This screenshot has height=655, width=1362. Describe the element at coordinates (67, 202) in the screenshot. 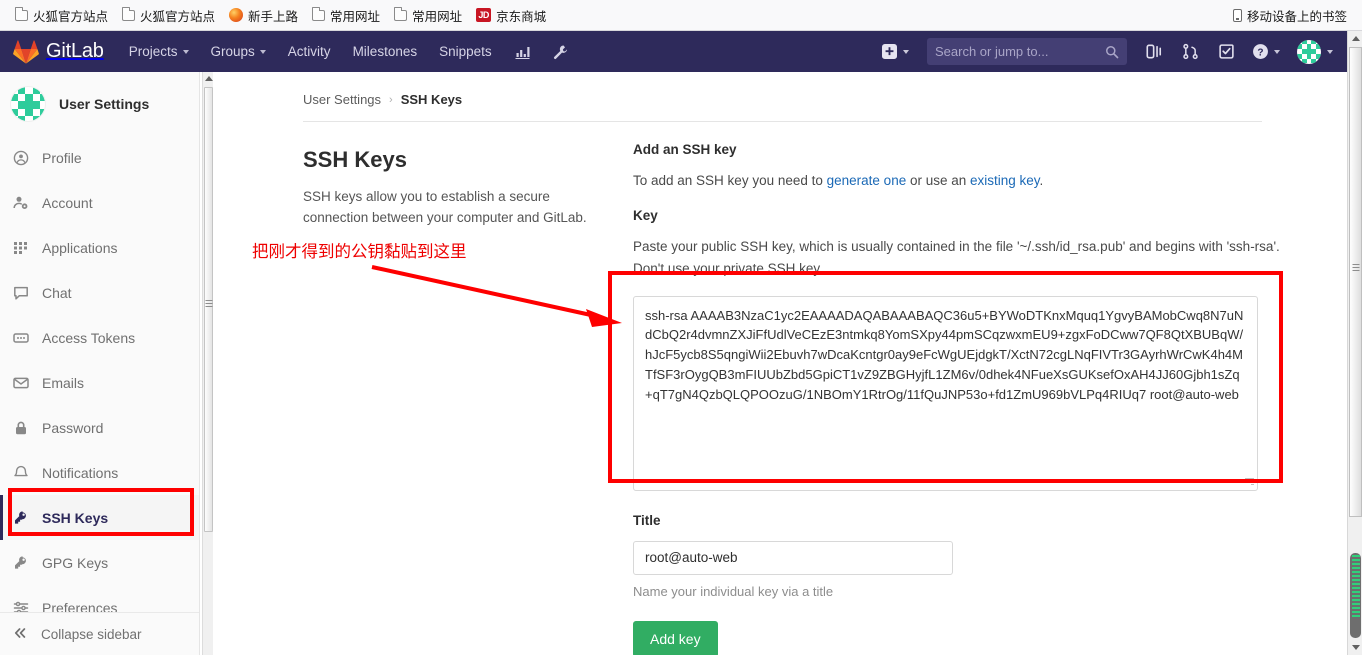

I see `sidebar-item-label: Account` at that location.